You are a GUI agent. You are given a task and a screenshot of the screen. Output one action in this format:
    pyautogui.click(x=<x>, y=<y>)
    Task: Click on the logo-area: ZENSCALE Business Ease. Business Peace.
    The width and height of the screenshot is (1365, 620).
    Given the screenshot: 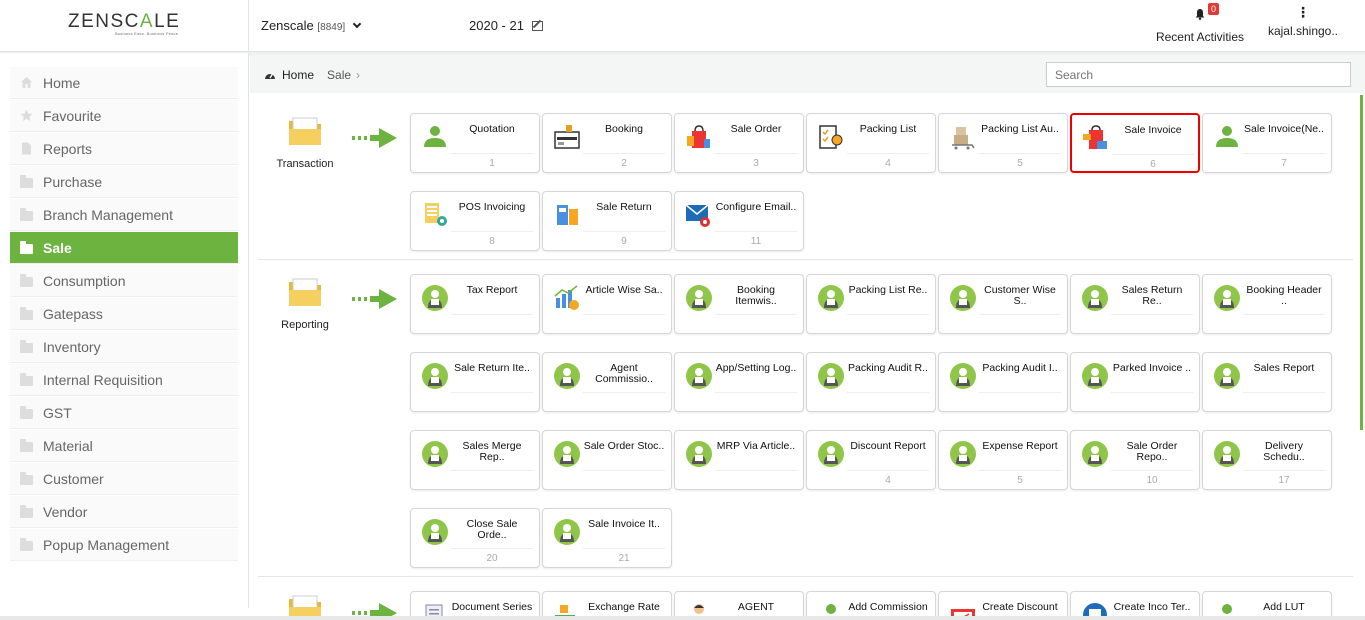 What is the action you would take?
    pyautogui.click(x=124, y=26)
    